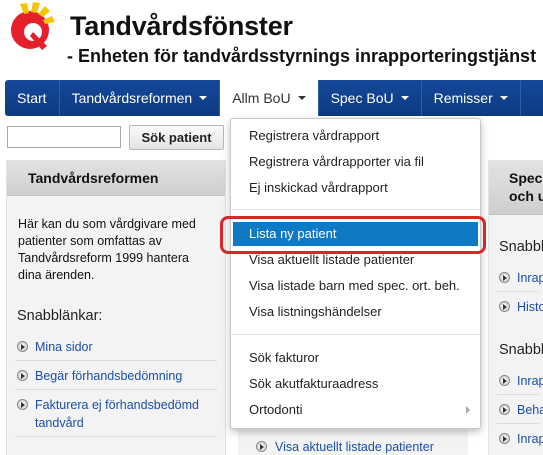 This screenshot has width=543, height=455. Describe the element at coordinates (468, 410) in the screenshot. I see `chevron-right-icon` at that location.